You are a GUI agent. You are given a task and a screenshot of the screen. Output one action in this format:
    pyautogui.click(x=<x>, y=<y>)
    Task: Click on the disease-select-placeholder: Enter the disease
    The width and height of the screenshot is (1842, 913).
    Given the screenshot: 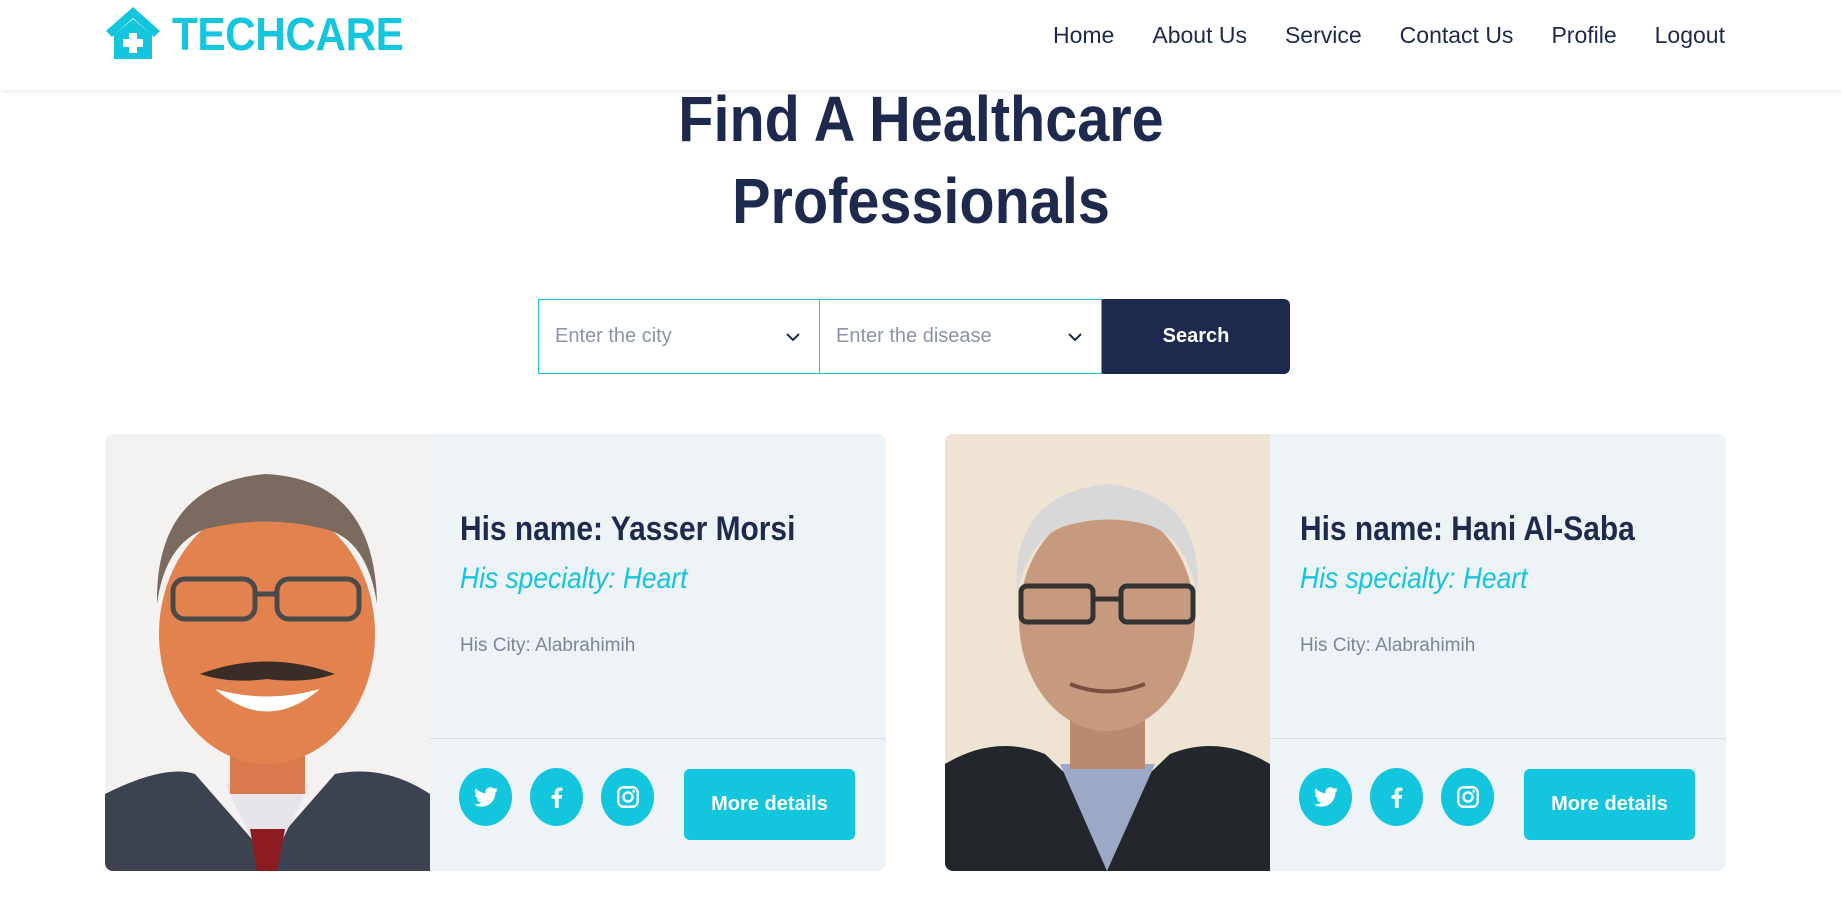 What is the action you would take?
    pyautogui.click(x=914, y=336)
    